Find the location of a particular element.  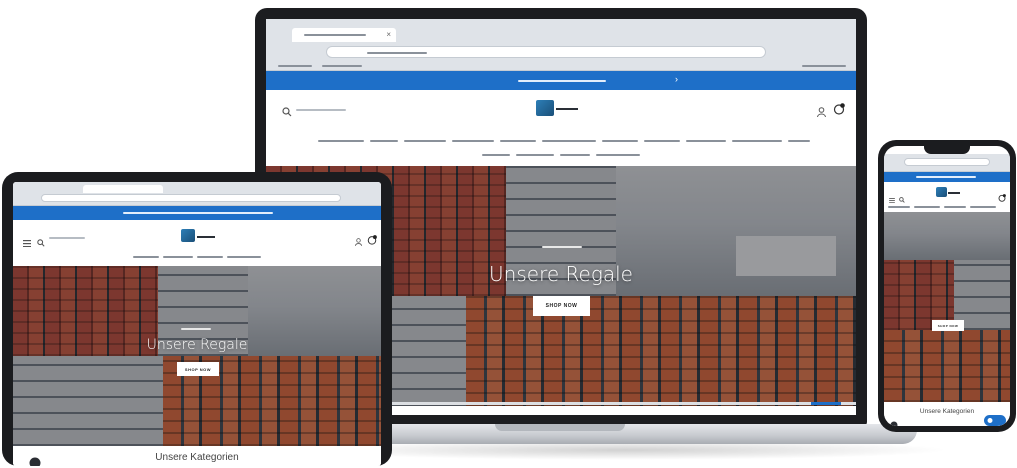

category-nav is located at coordinates (561, 148).